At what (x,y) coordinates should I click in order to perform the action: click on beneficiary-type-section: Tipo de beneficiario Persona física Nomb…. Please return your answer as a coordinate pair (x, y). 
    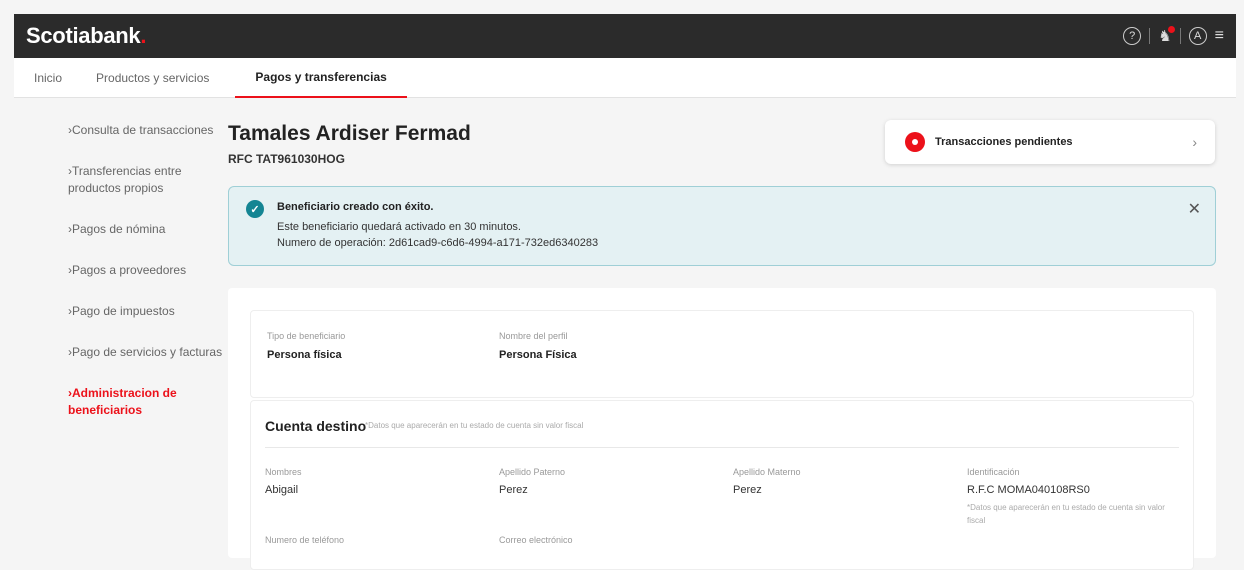
    Looking at the image, I should click on (722, 354).